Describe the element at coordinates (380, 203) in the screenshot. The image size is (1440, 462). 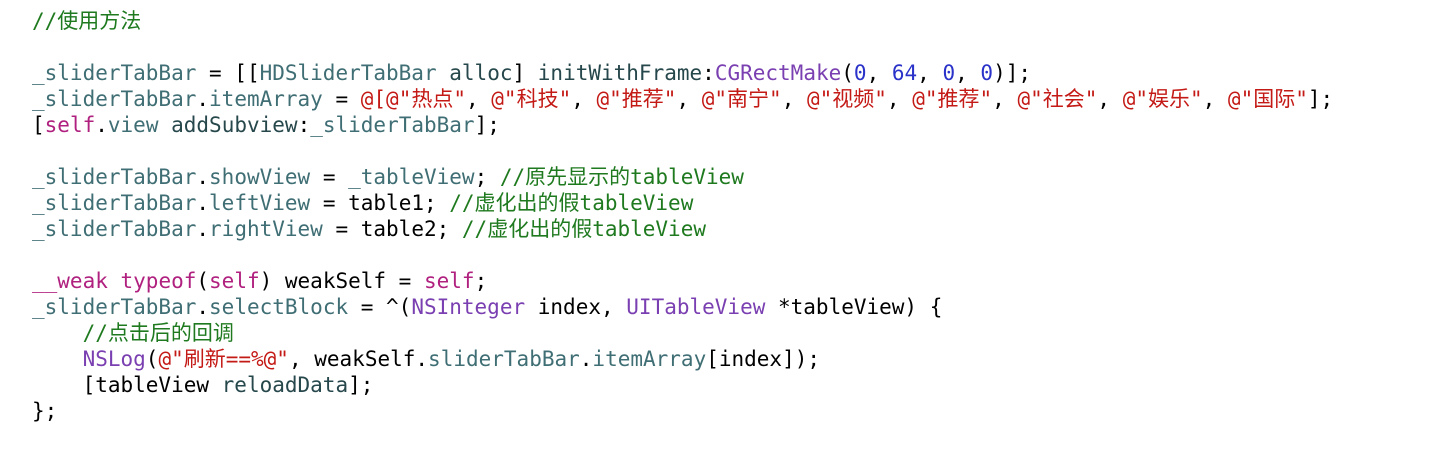
I see `code-token-plain: = table1;` at that location.